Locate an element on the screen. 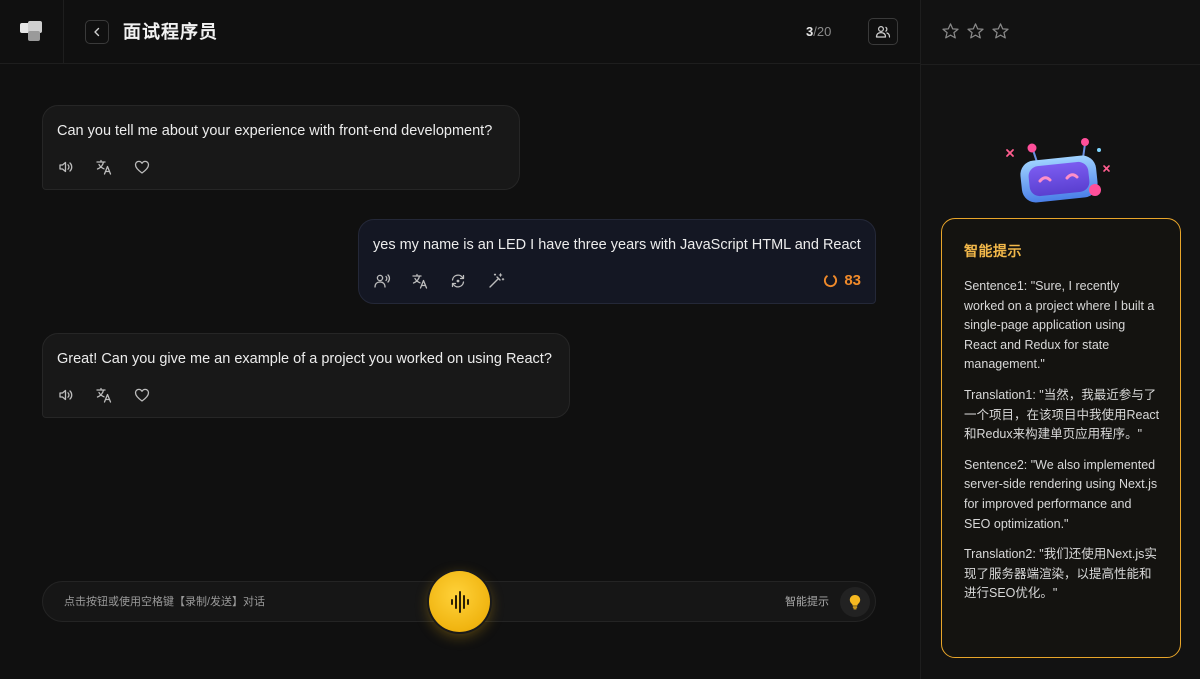 Image resolution: width=1200 pixels, height=679 pixels. waveform-icon is located at coordinates (459, 601).